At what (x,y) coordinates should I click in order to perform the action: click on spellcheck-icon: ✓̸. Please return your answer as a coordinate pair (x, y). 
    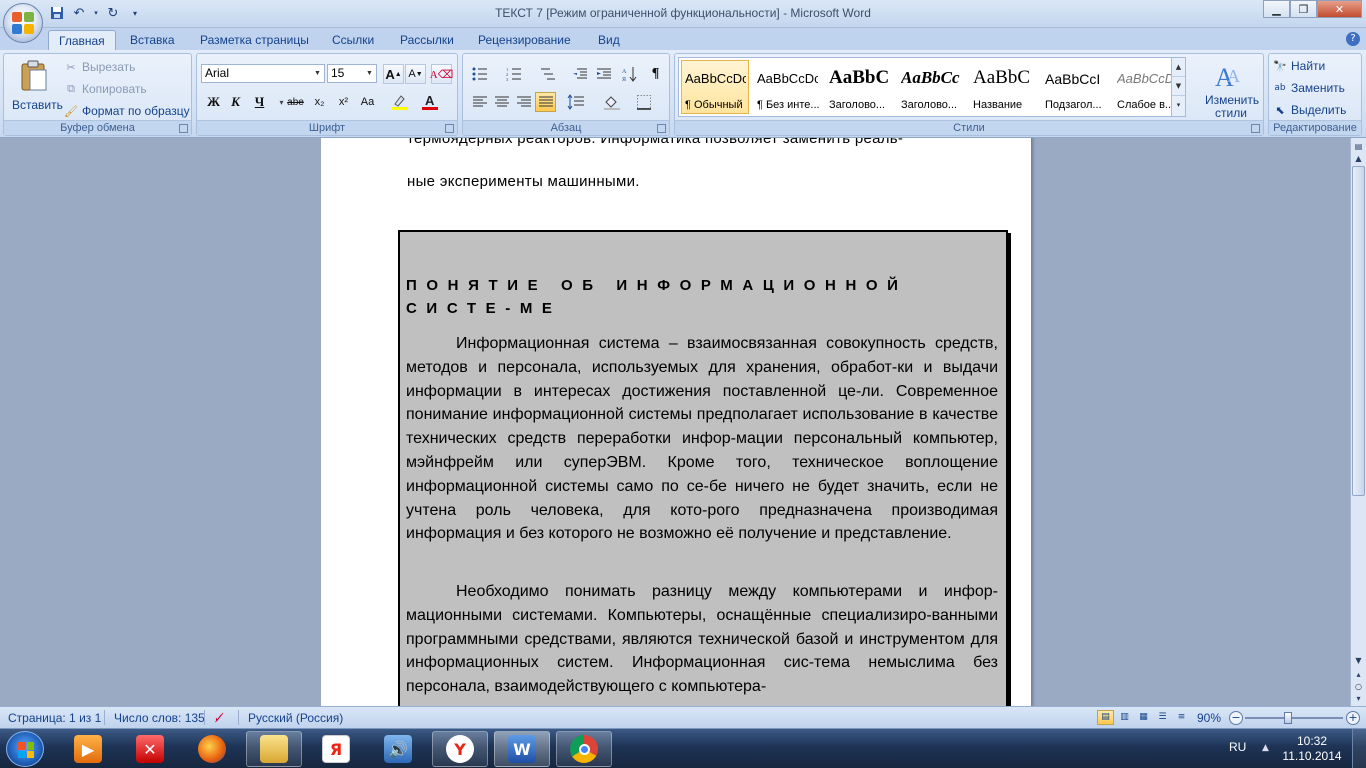
    Looking at the image, I should click on (219, 718).